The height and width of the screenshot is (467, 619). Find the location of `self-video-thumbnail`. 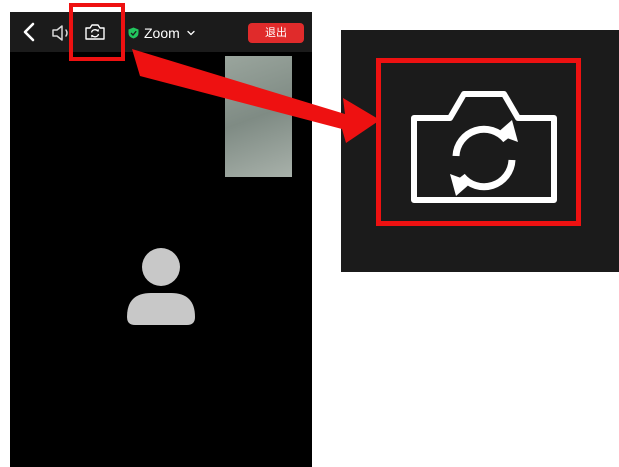

self-video-thumbnail is located at coordinates (258, 116).